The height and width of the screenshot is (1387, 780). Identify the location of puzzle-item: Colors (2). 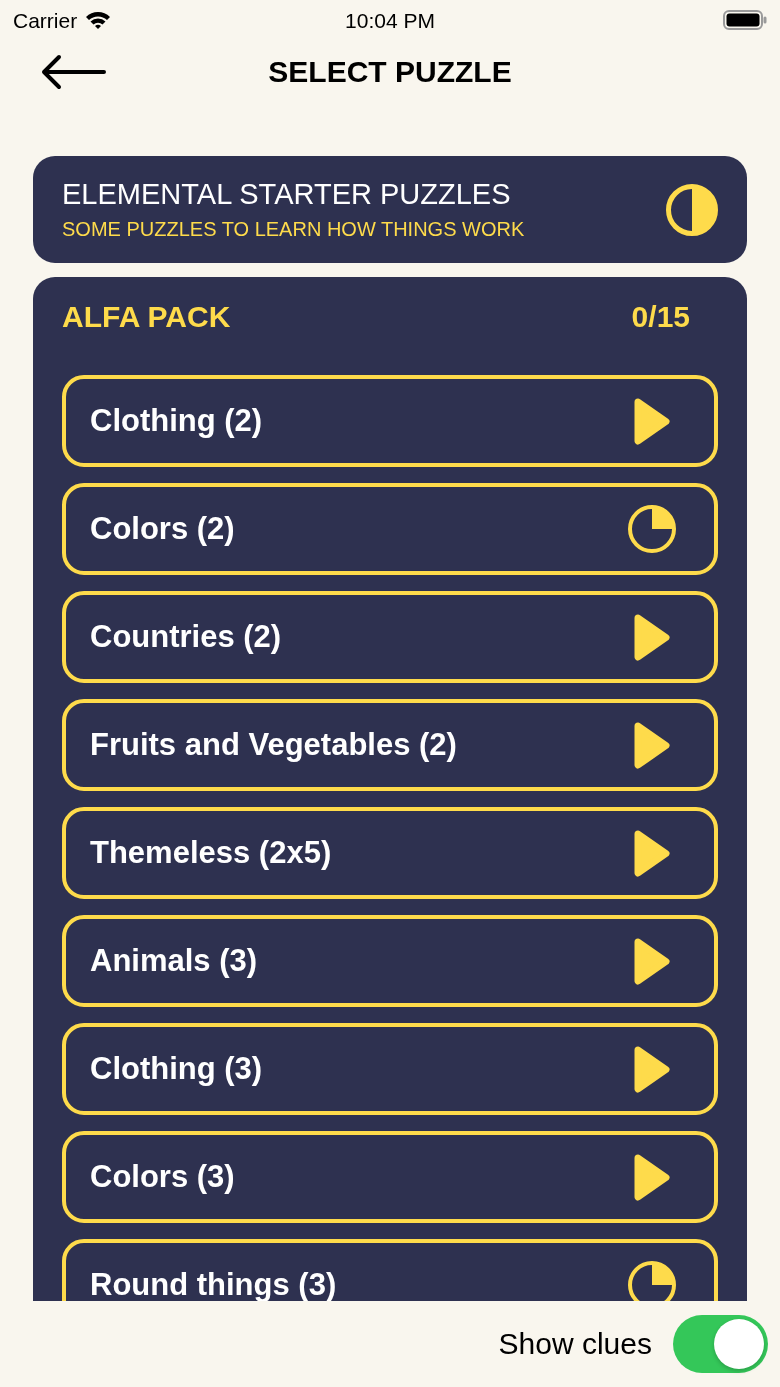
(390, 529).